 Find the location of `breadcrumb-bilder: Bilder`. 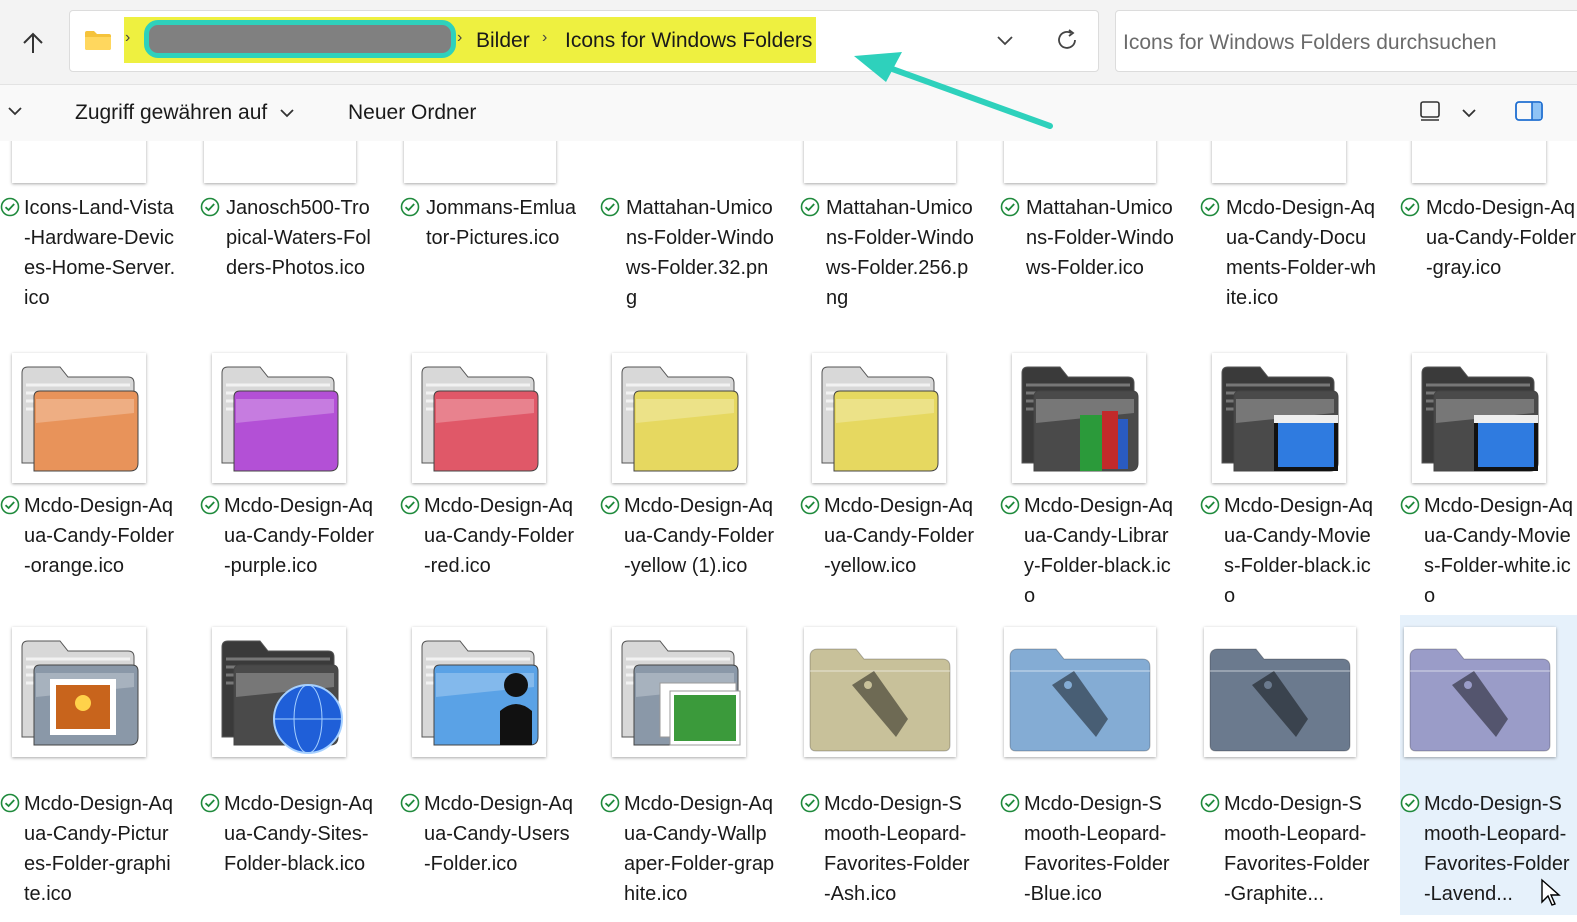

breadcrumb-bilder: Bilder is located at coordinates (503, 41).